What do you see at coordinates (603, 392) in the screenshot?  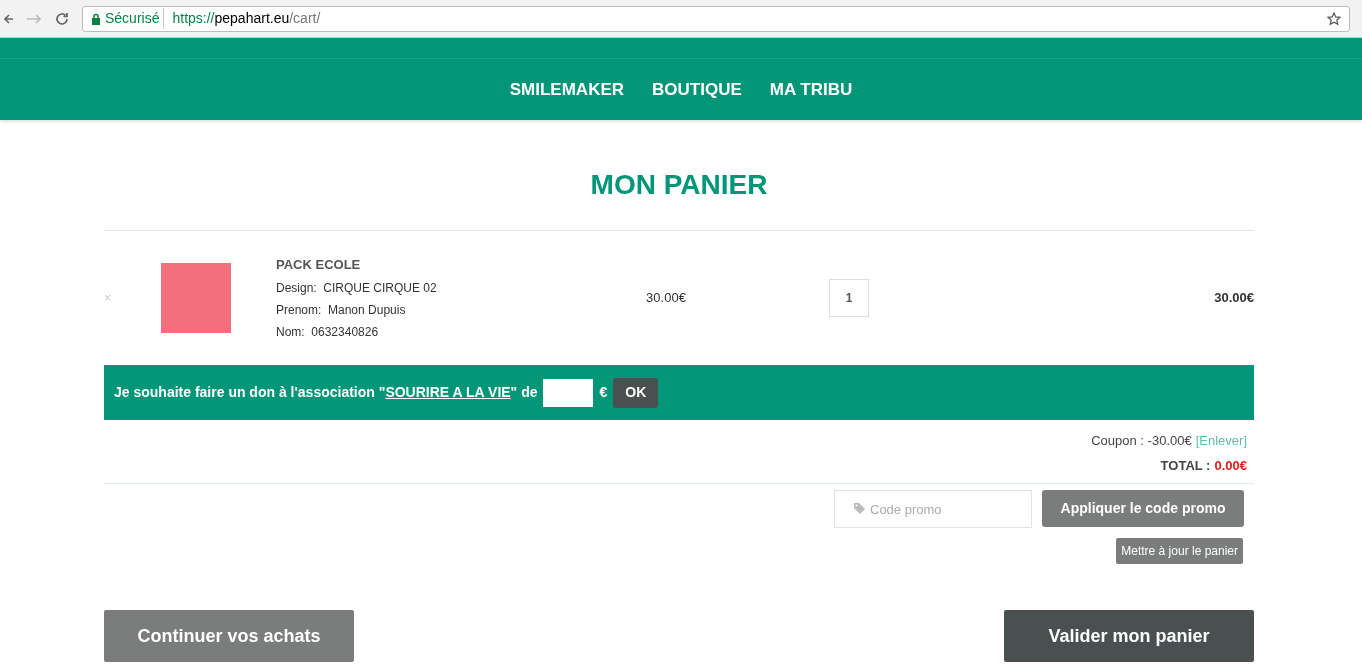 I see `currency-symbol: €` at bounding box center [603, 392].